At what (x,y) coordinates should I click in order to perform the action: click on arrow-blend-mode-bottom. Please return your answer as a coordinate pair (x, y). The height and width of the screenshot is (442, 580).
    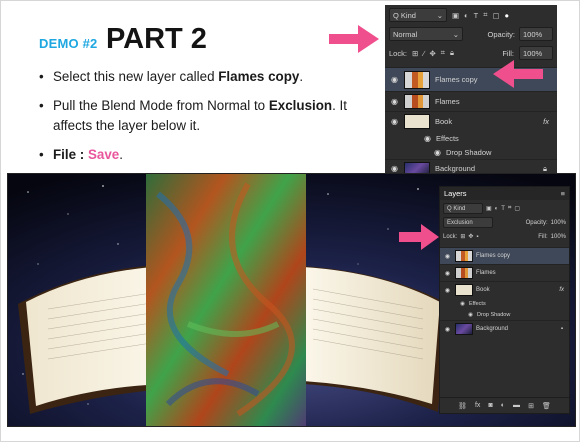
    Looking at the image, I should click on (419, 237).